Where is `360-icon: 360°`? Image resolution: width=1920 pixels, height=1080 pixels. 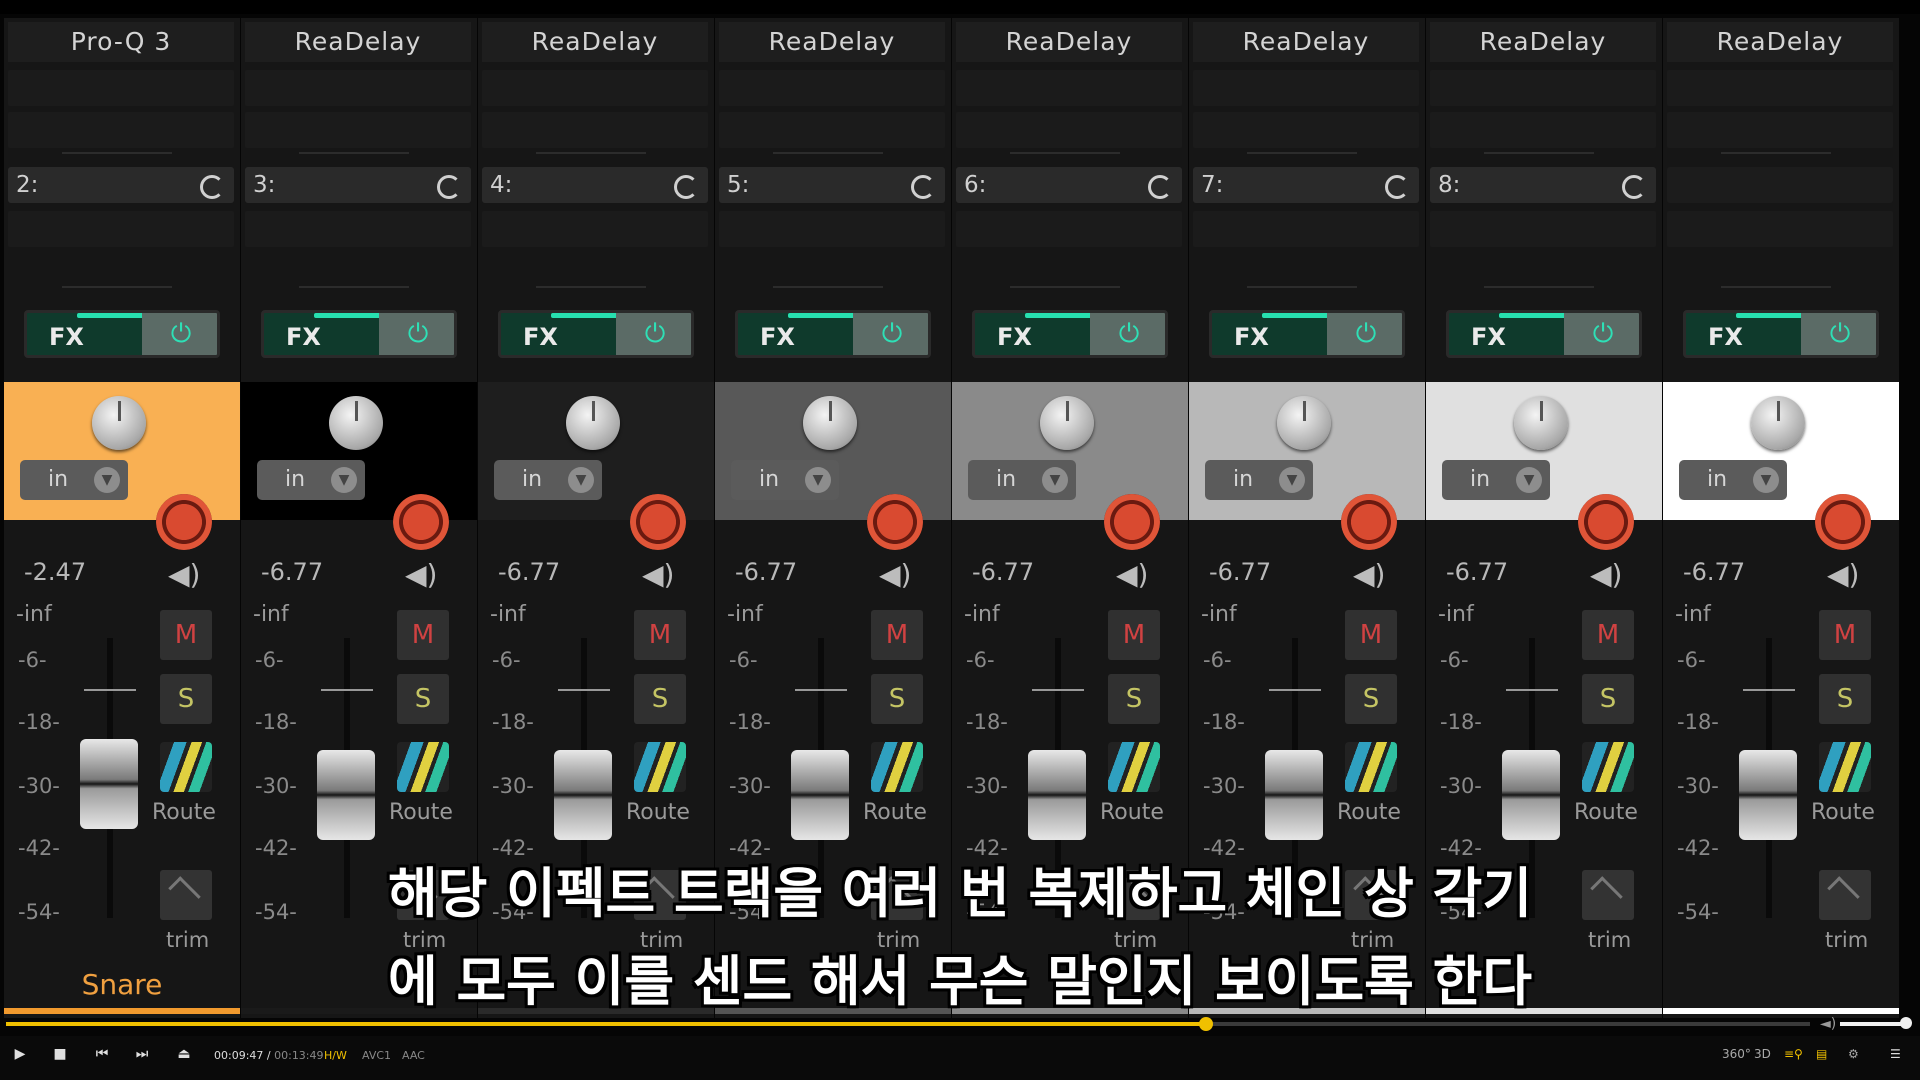 360-icon: 360° is located at coordinates (1736, 1054).